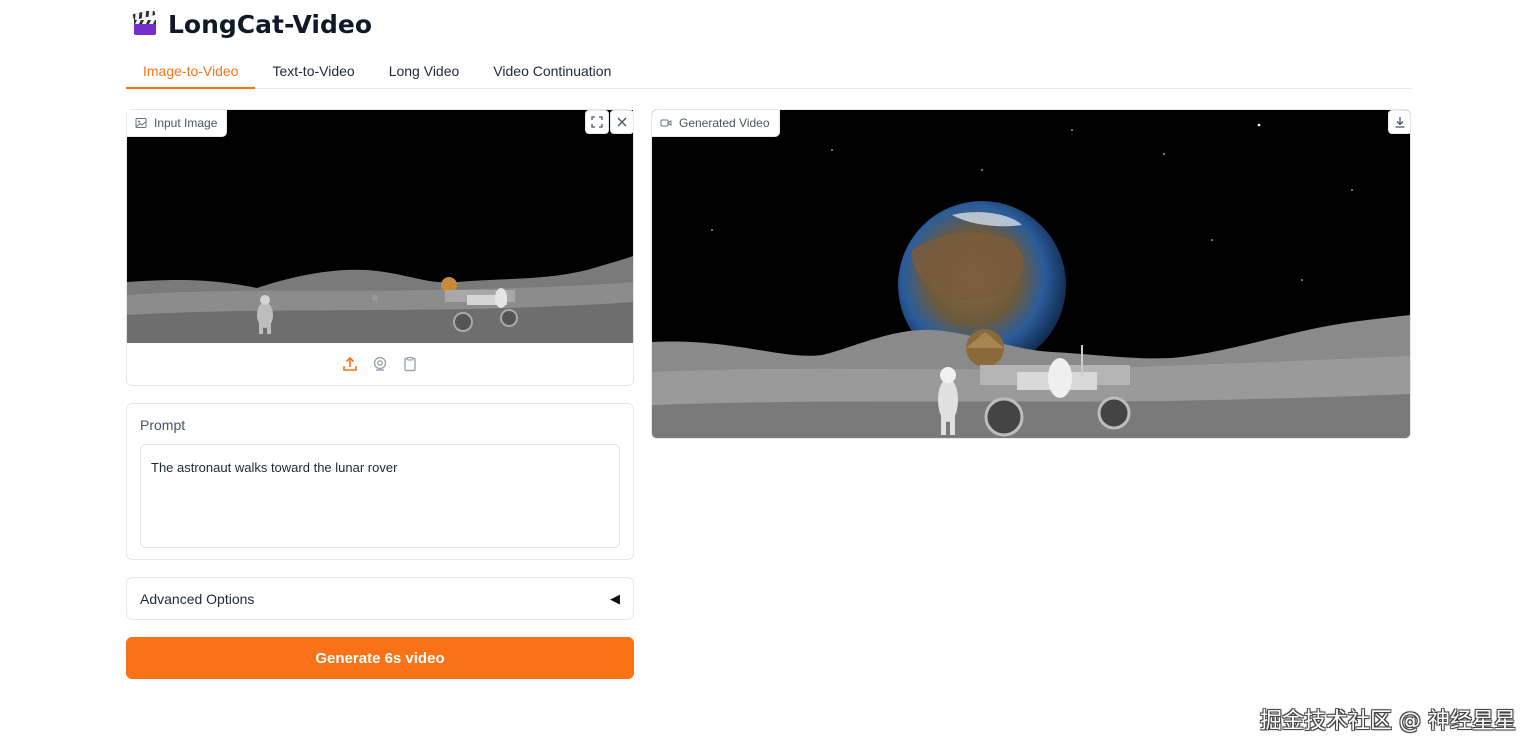 The image size is (1536, 752). What do you see at coordinates (380, 226) in the screenshot?
I see `input-image-preview` at bounding box center [380, 226].